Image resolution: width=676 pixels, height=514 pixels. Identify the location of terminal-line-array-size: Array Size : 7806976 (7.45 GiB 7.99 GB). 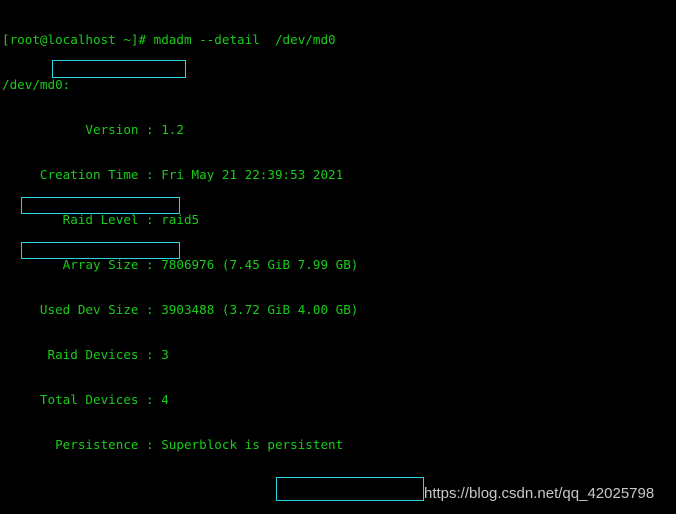
(180, 264).